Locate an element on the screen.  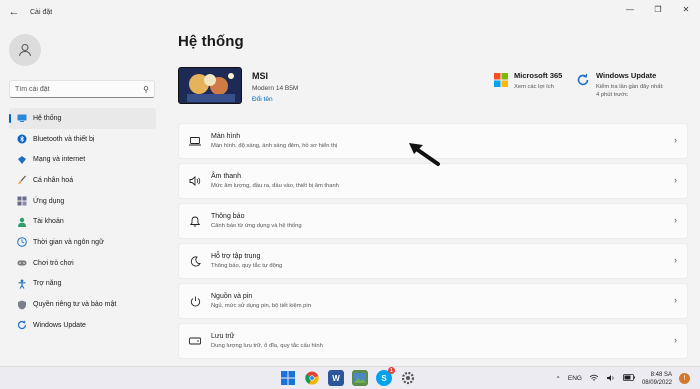
sidebar-item-apps: Ứng dụng is located at coordinates (82, 201).